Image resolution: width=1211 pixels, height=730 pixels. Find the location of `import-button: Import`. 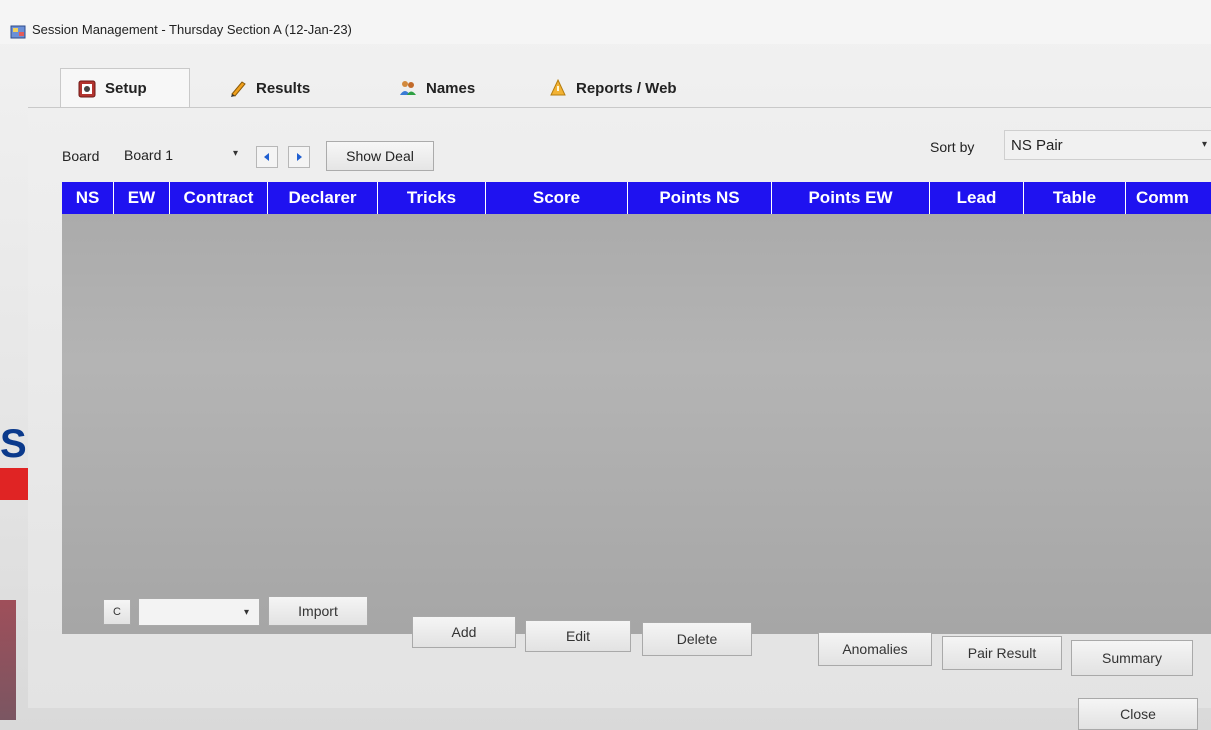

import-button: Import is located at coordinates (318, 611).